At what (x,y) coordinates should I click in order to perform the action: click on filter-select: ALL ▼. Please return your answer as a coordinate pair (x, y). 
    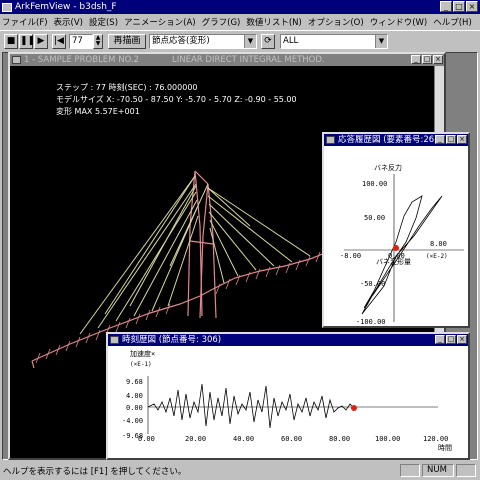
    Looking at the image, I should click on (334, 41).